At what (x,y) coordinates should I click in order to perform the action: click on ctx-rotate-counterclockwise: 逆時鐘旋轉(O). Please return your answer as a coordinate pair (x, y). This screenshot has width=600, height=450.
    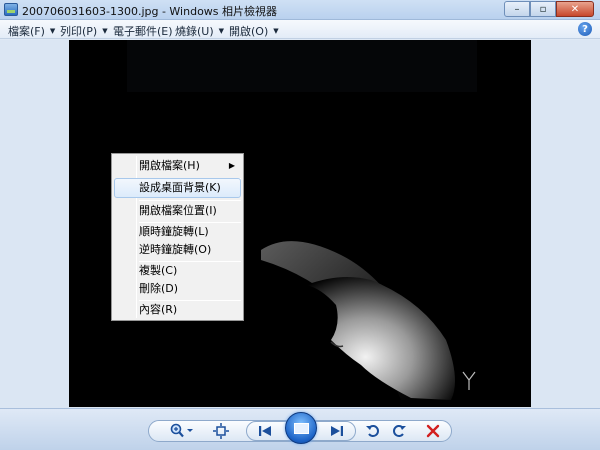
    Looking at the image, I should click on (177, 250).